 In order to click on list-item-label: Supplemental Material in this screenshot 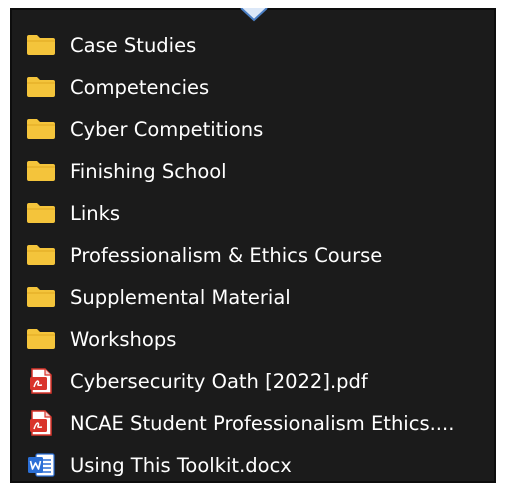, I will do `click(180, 297)`.